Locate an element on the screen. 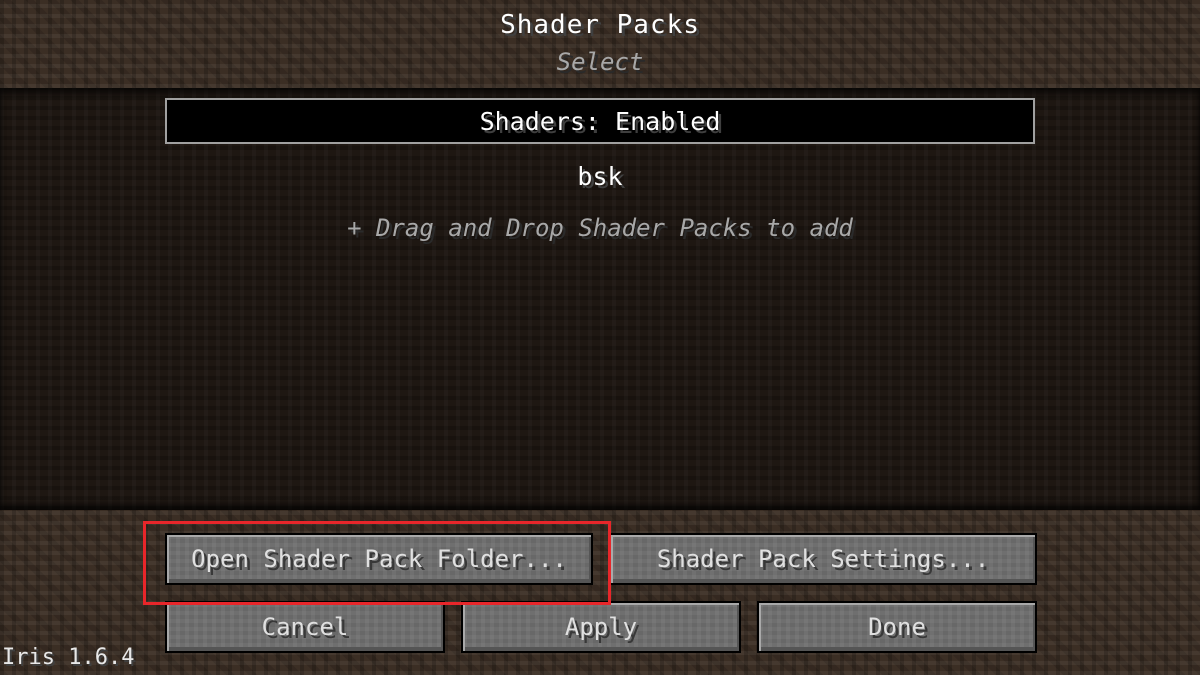 Image resolution: width=1200 pixels, height=675 pixels. cancel-button: Cancel is located at coordinates (305, 627).